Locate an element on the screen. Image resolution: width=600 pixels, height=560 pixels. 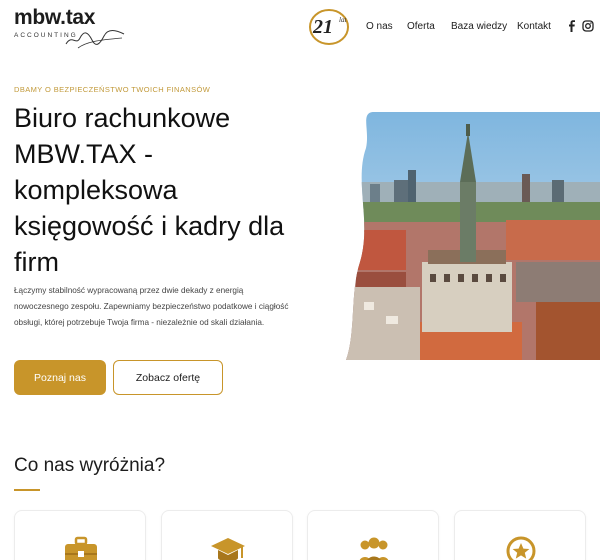
nav-oferta: Oferta is located at coordinates (421, 26).